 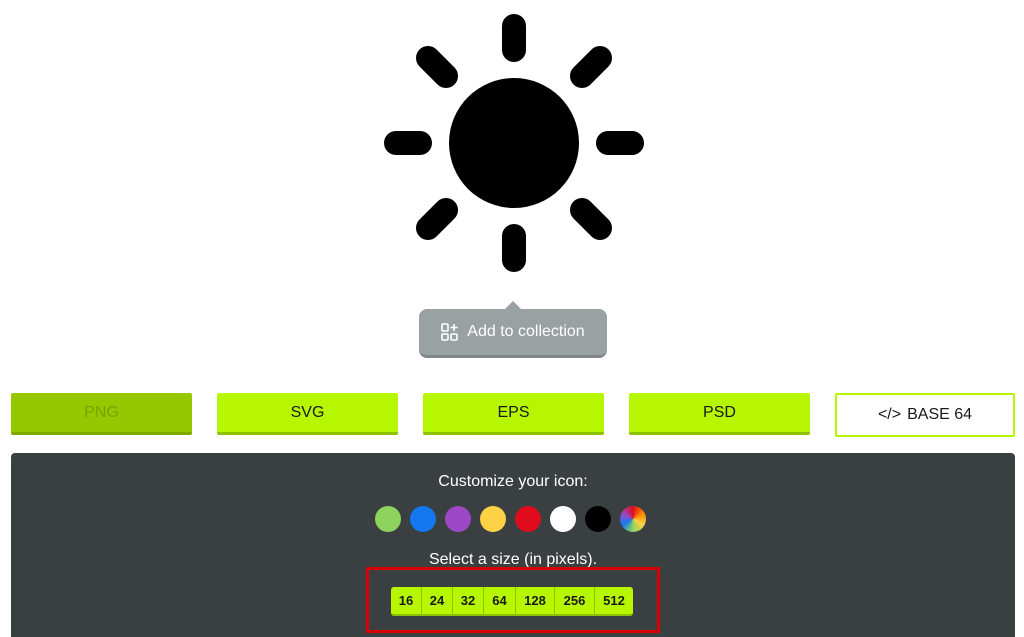 I want to click on color-swatch-white, so click(x=563, y=519).